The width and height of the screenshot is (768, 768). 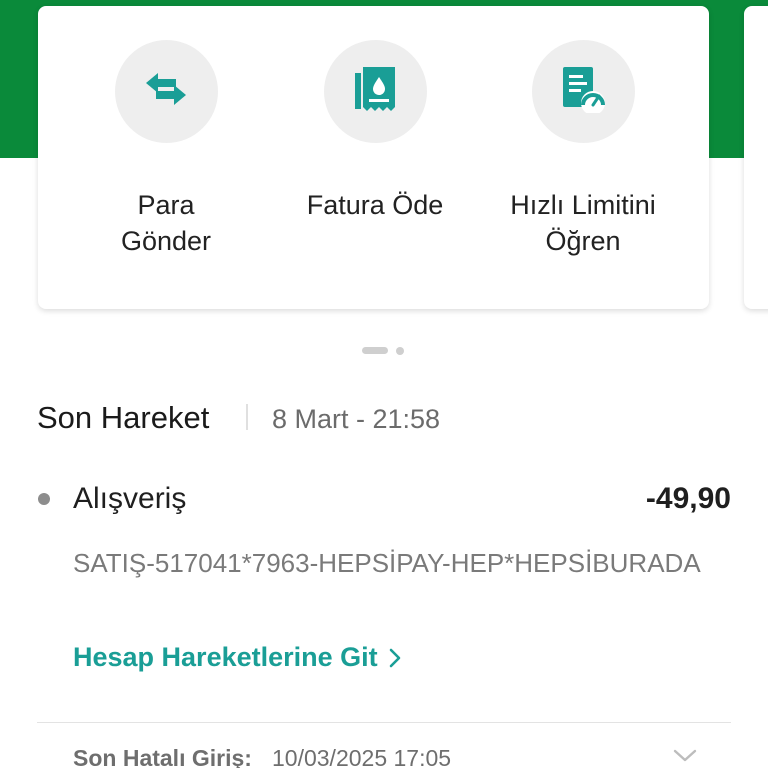 I want to click on next-card-peek, so click(x=756, y=157).